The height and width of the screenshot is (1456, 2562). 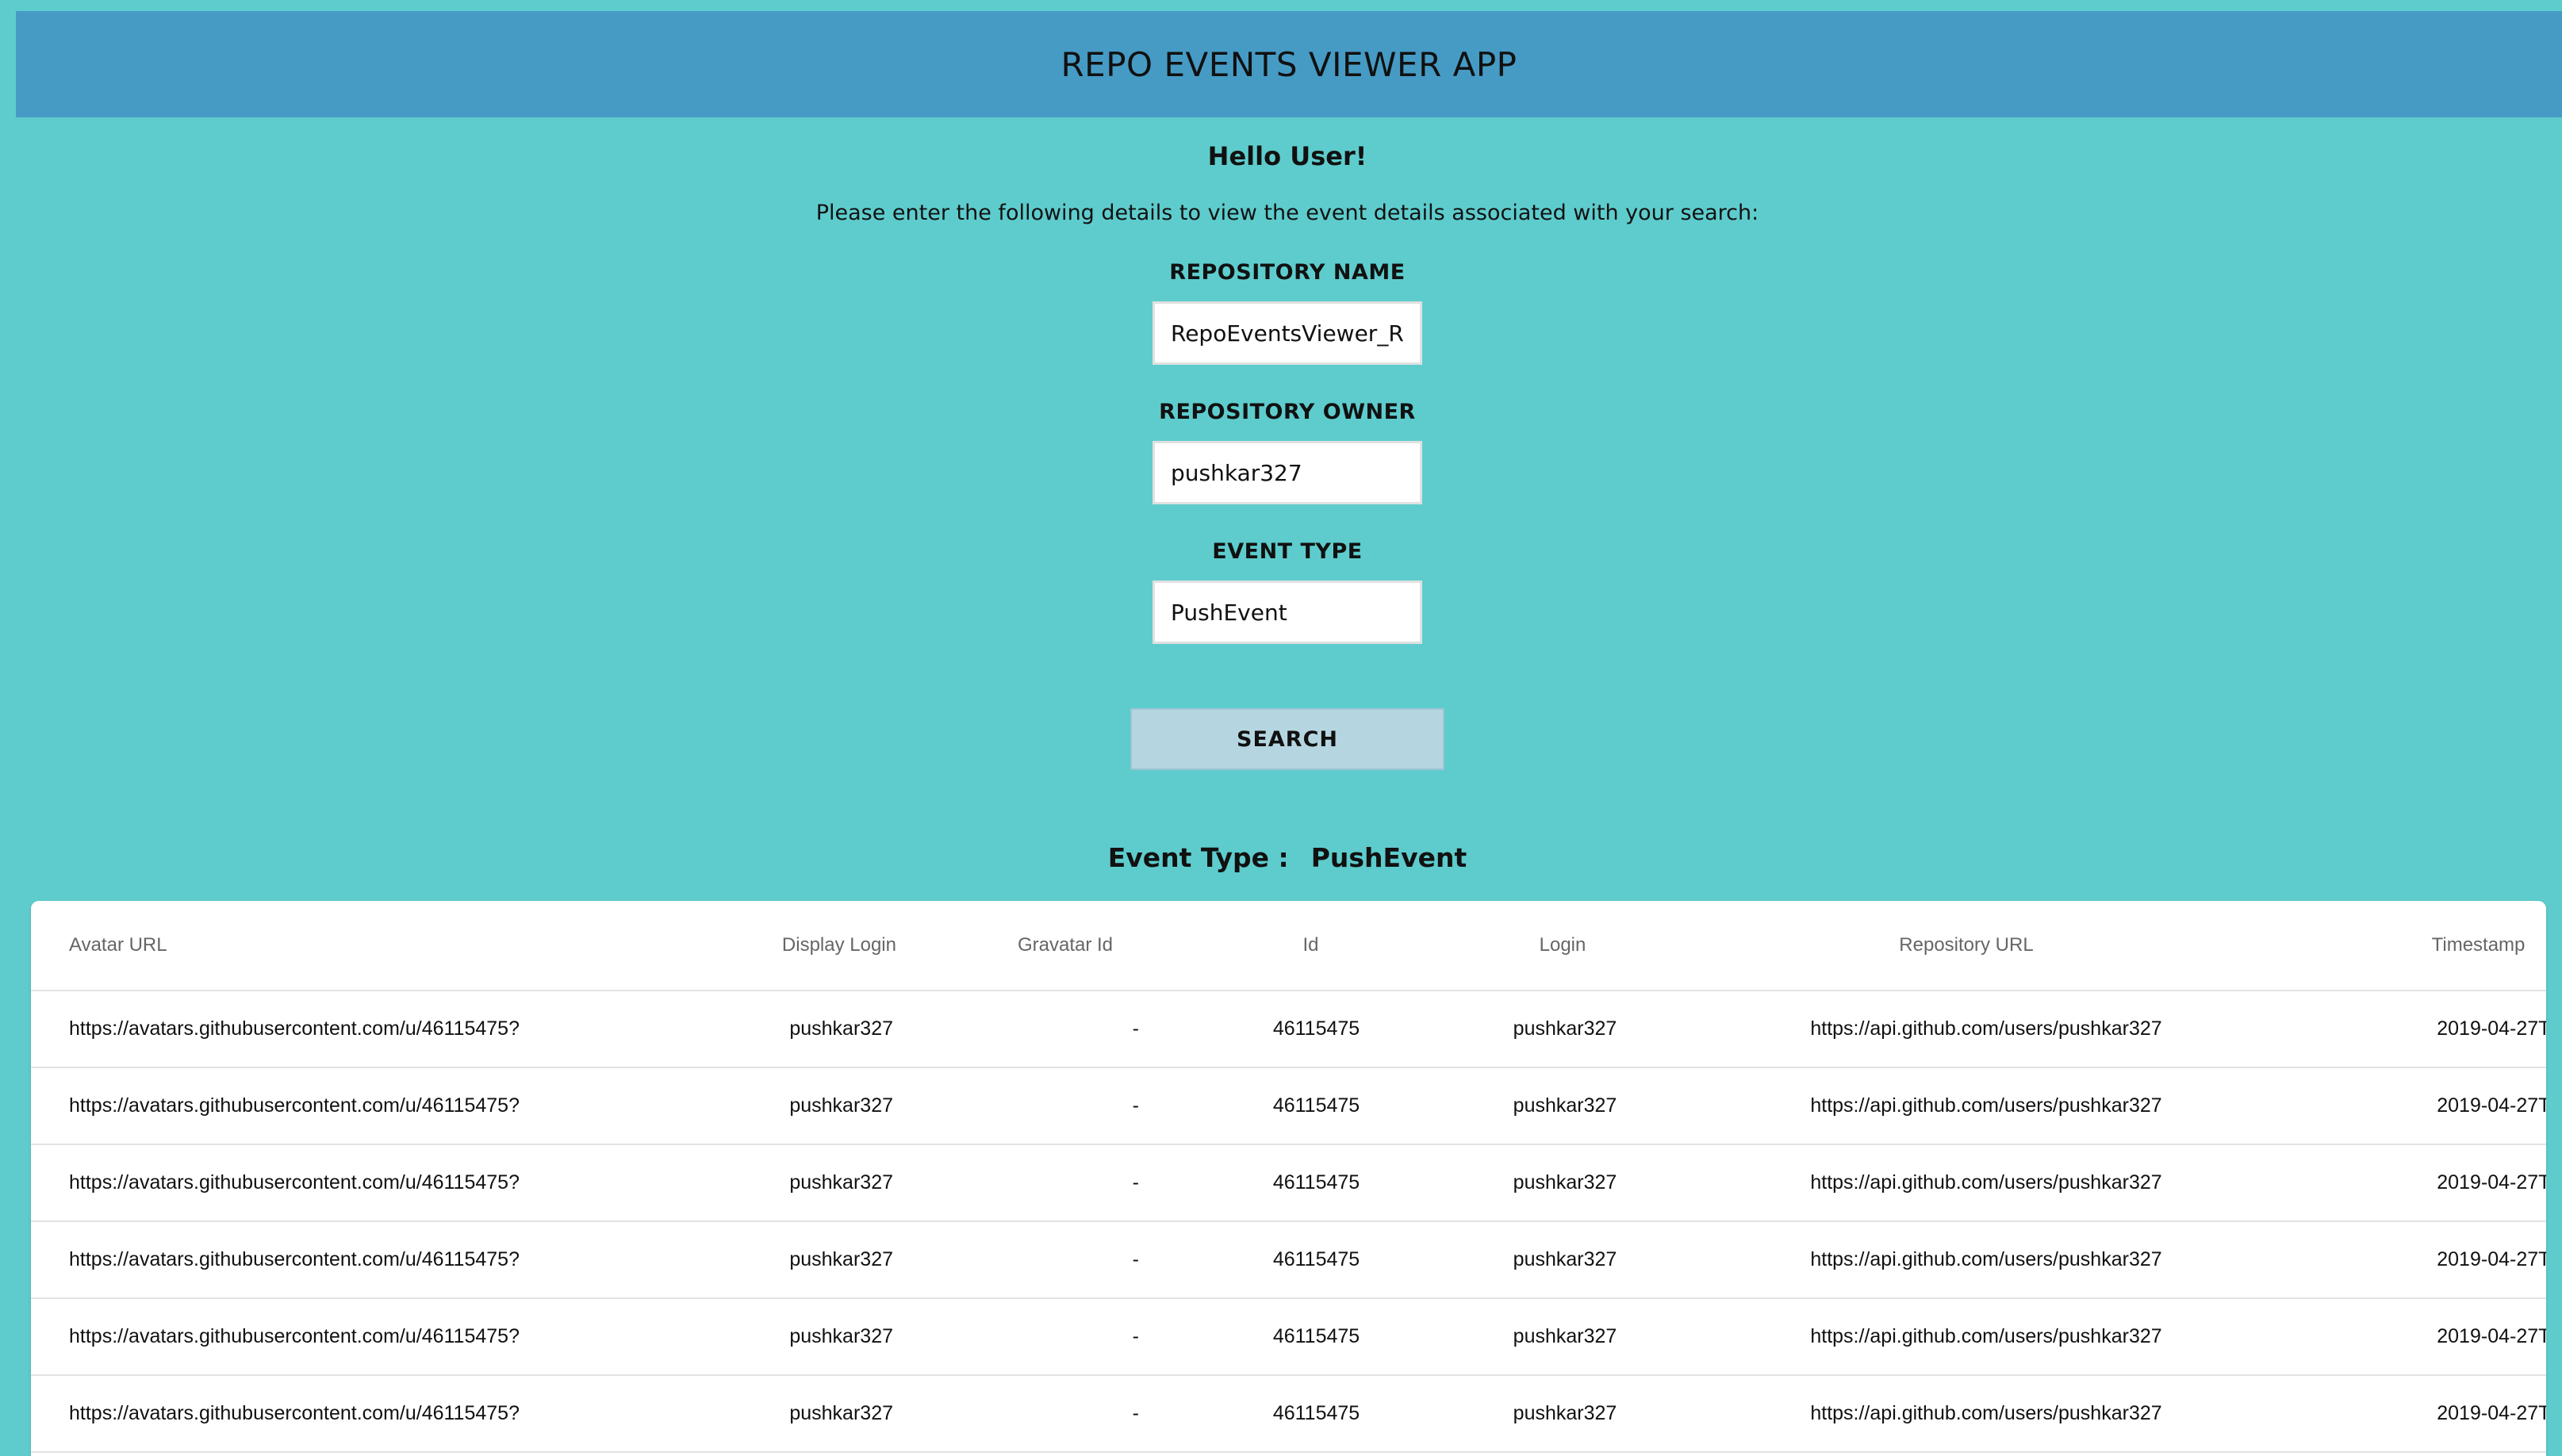 What do you see at coordinates (1198, 857) in the screenshot?
I see `results-event-type-label: Event Type :` at bounding box center [1198, 857].